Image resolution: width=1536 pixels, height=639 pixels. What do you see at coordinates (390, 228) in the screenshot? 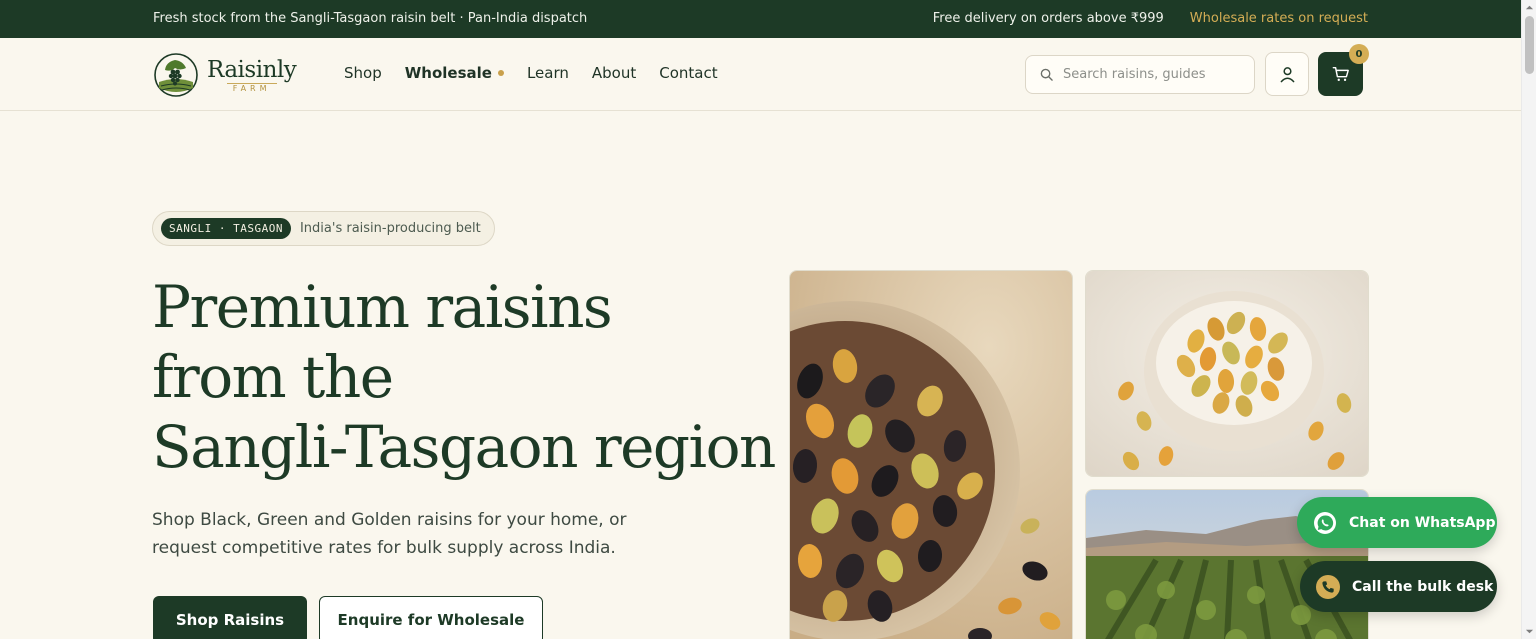
I see `region-caption: India's raisin-producing belt` at bounding box center [390, 228].